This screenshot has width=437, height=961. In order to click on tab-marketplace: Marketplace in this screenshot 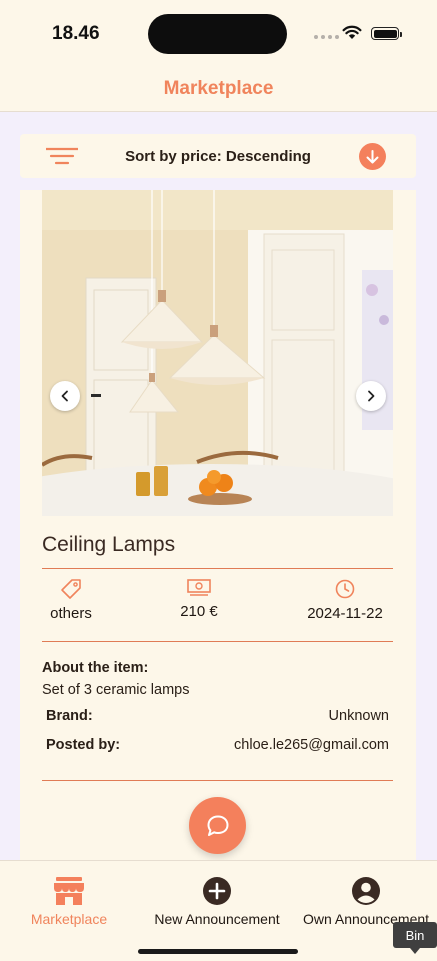, I will do `click(69, 901)`.